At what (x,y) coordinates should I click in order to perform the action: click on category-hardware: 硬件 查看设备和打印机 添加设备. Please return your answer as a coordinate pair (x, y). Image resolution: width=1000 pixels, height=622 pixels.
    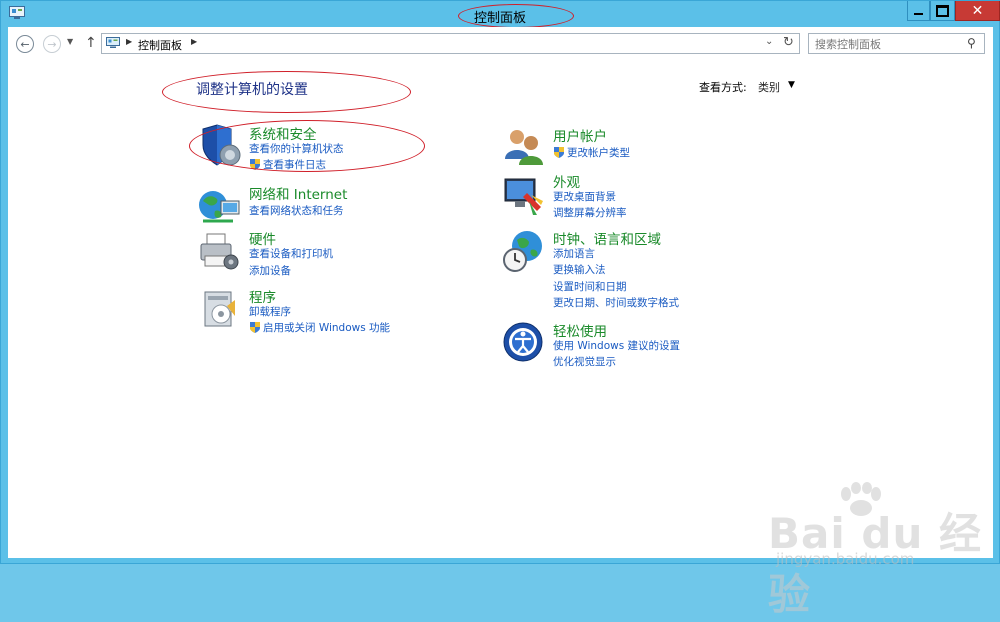
    Looking at the image, I should click on (317, 253).